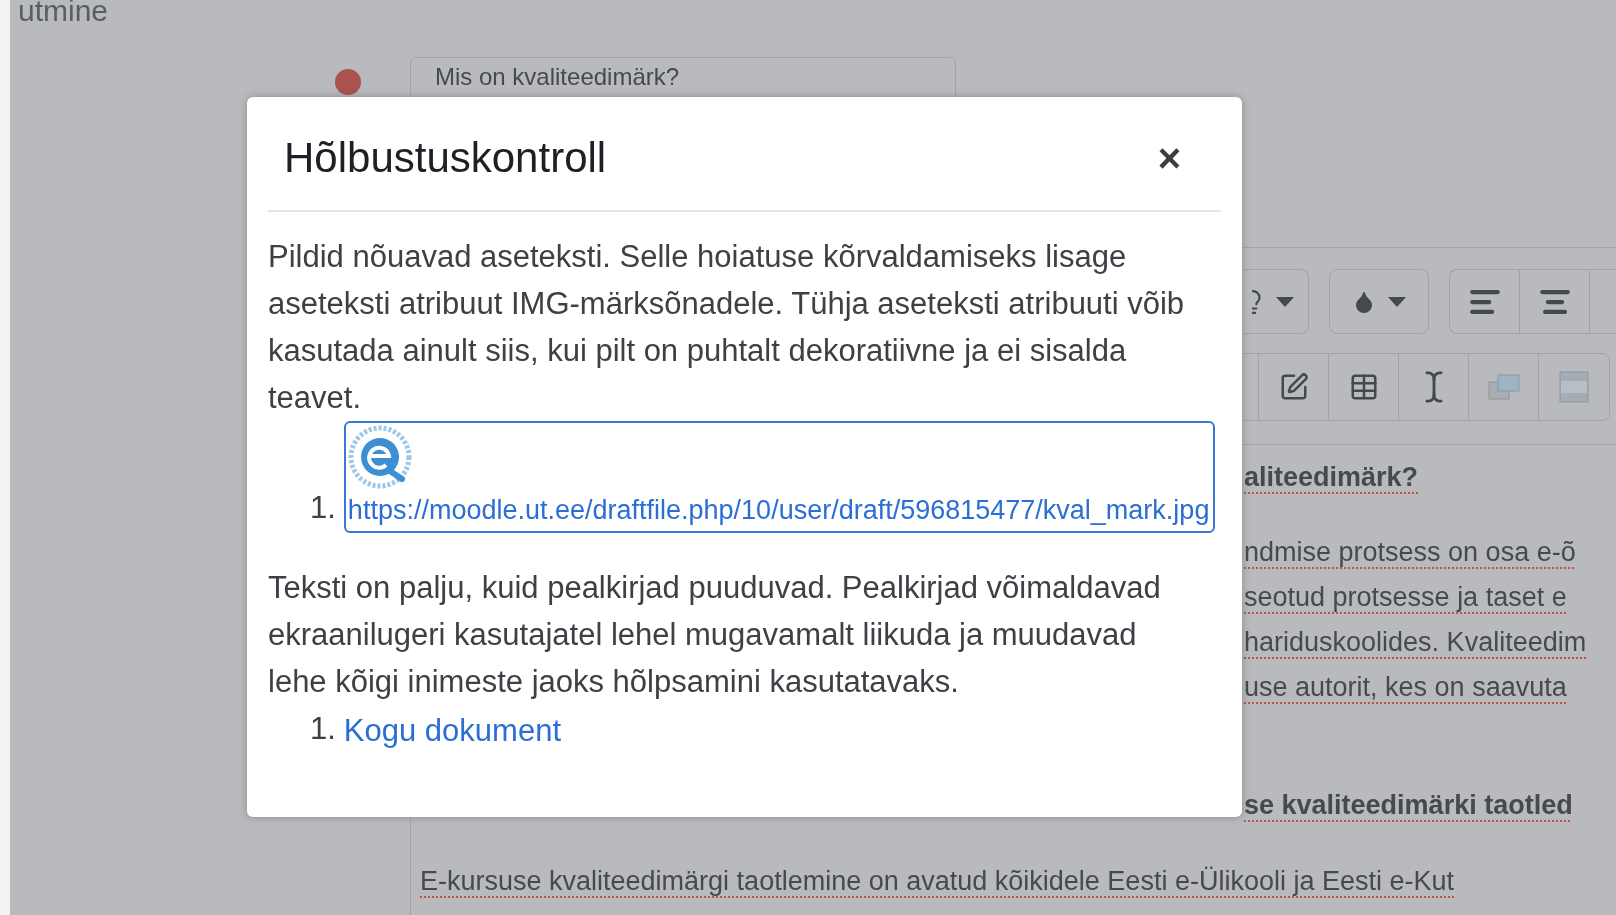 Image resolution: width=1616 pixels, height=915 pixels. What do you see at coordinates (1574, 387) in the screenshot?
I see `panel-icon` at bounding box center [1574, 387].